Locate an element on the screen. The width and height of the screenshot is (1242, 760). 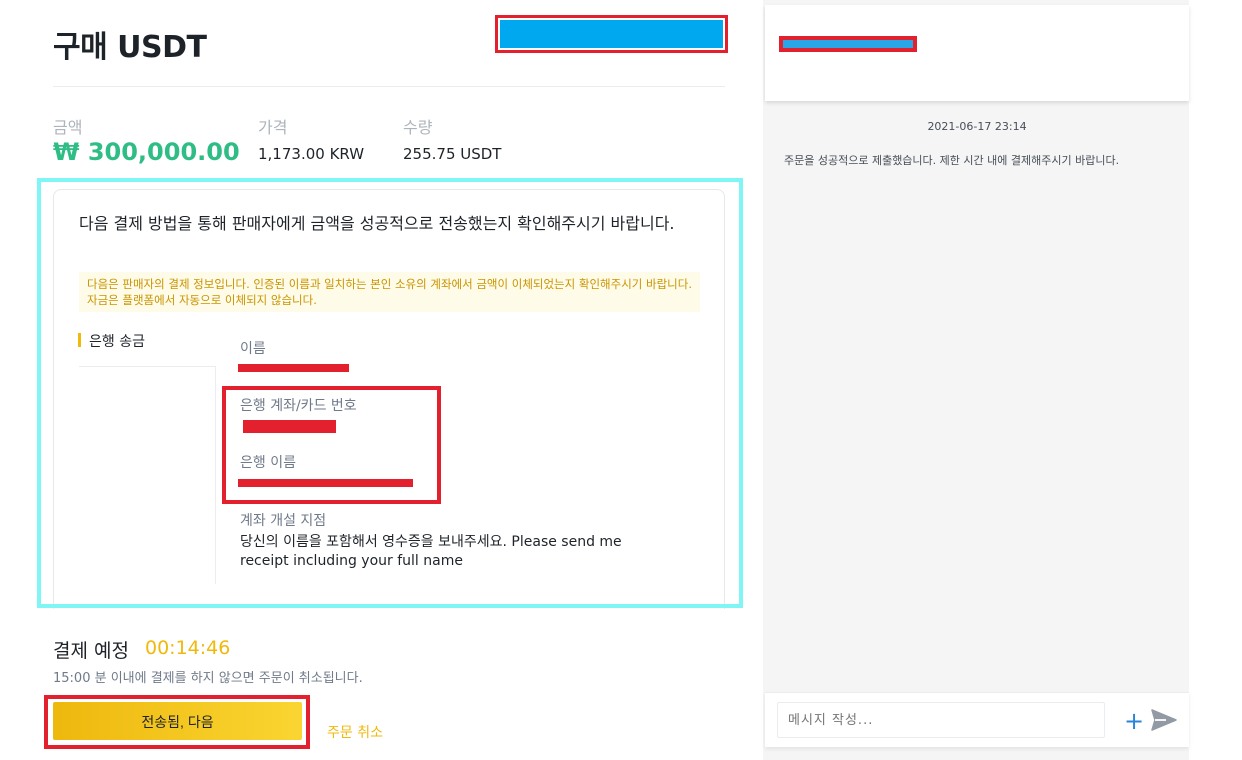
transferred-next-button: 전송됨, 다음 is located at coordinates (177, 721).